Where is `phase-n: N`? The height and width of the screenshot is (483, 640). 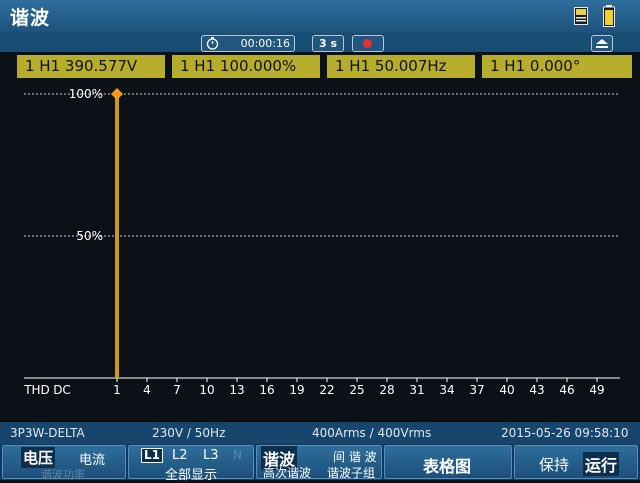
phase-n: N is located at coordinates (237, 455).